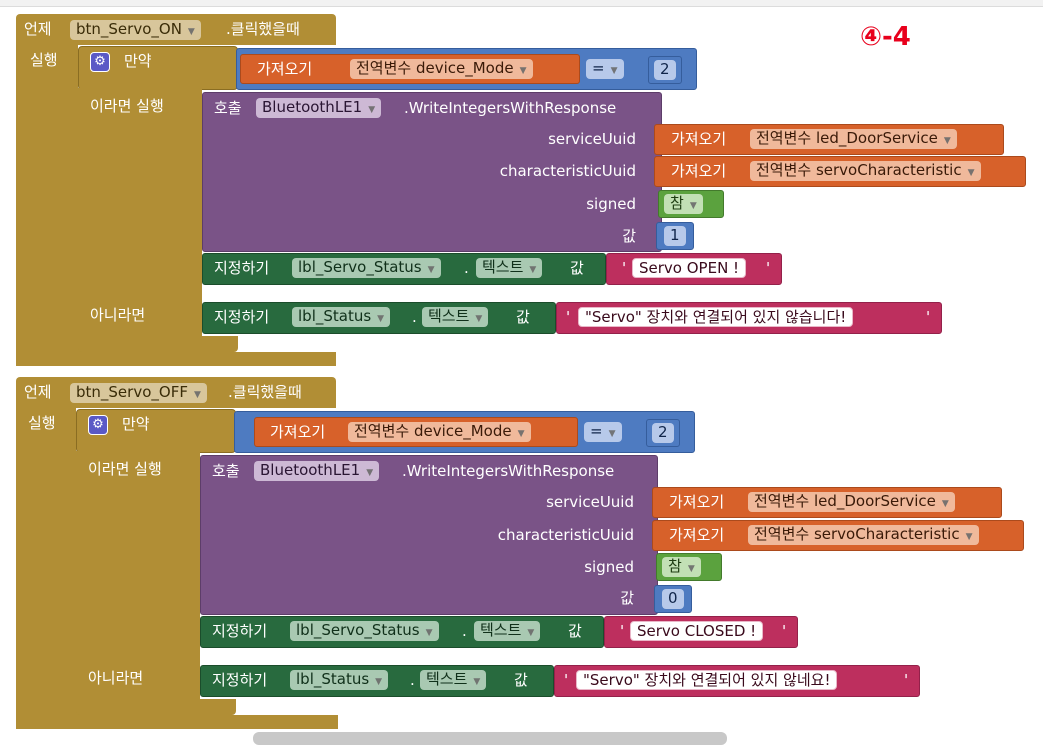  I want to click on component-dropdown: btn_Servo_ON ▼, so click(135, 30).